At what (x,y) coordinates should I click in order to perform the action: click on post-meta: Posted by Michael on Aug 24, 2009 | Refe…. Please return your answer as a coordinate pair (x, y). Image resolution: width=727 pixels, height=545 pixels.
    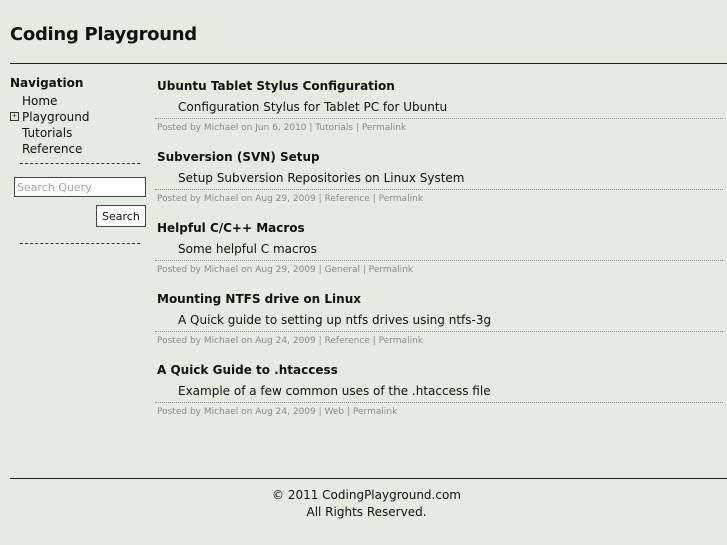
    Looking at the image, I should click on (290, 341).